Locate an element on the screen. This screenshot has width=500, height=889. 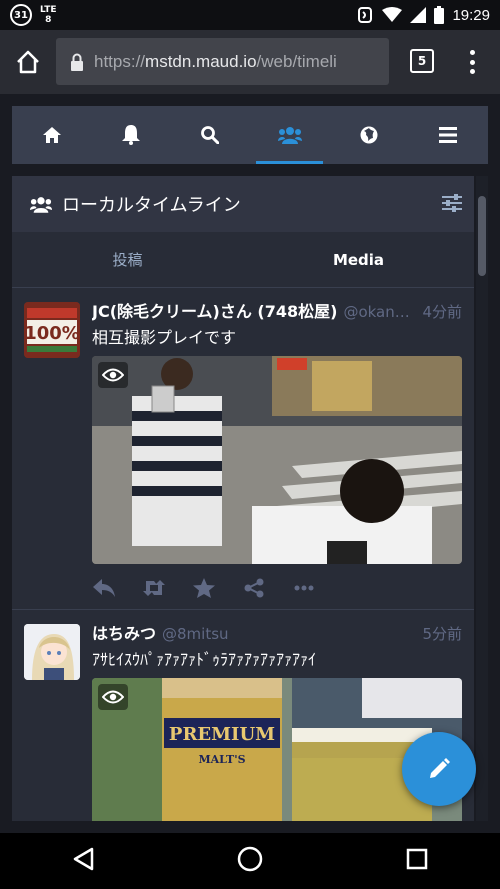
favourite-button is located at coordinates (204, 588).